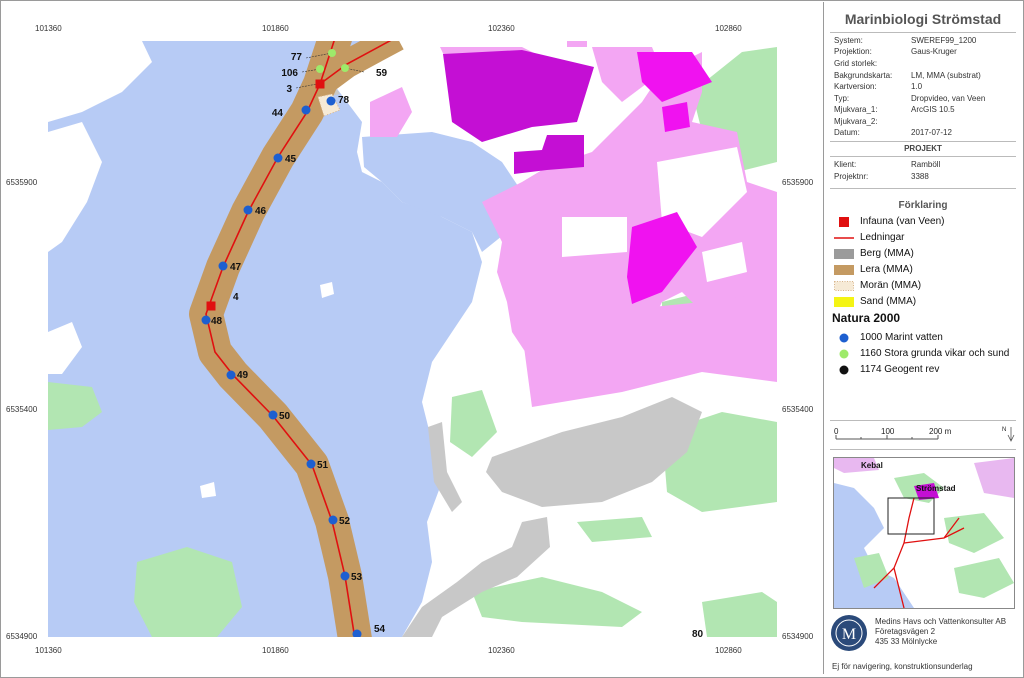 The height and width of the screenshot is (678, 1024). I want to click on inset-map: Kebal Strömstad, so click(924, 533).